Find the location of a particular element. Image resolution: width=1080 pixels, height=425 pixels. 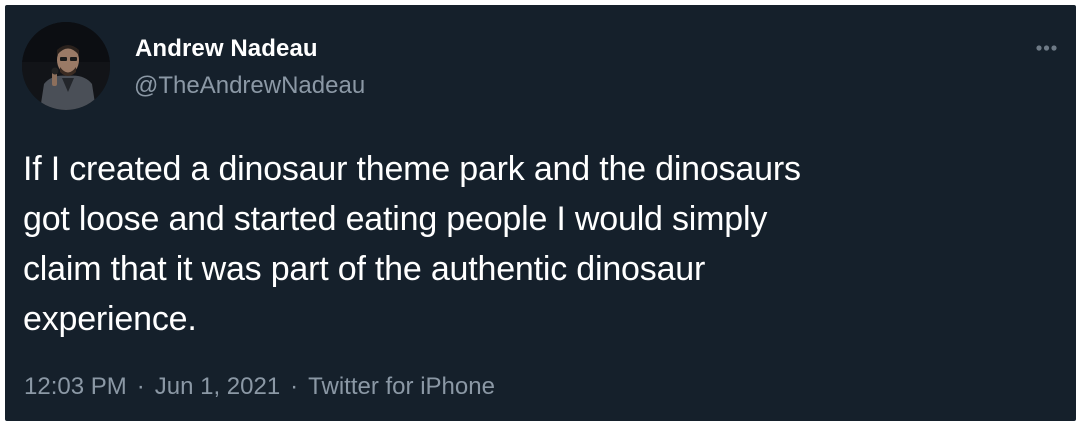

avatar is located at coordinates (66, 66).